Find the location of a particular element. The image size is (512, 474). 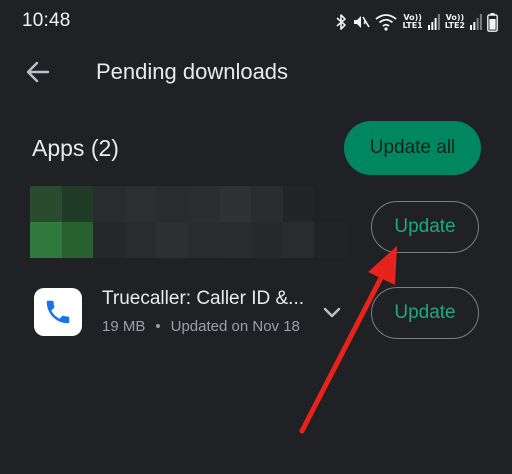

chevron-down-icon is located at coordinates (332, 312).